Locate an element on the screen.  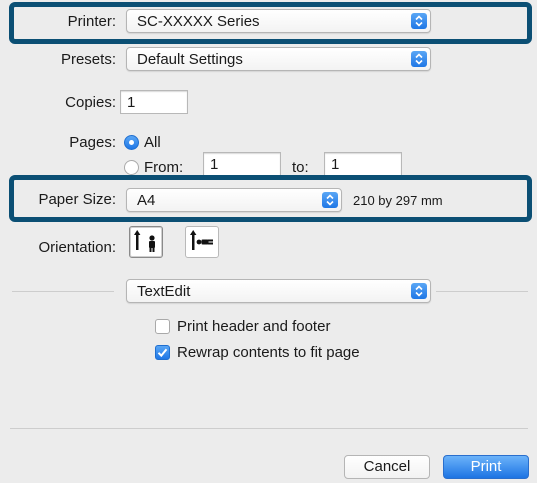
paper-size-highlight-box is located at coordinates (270, 198).